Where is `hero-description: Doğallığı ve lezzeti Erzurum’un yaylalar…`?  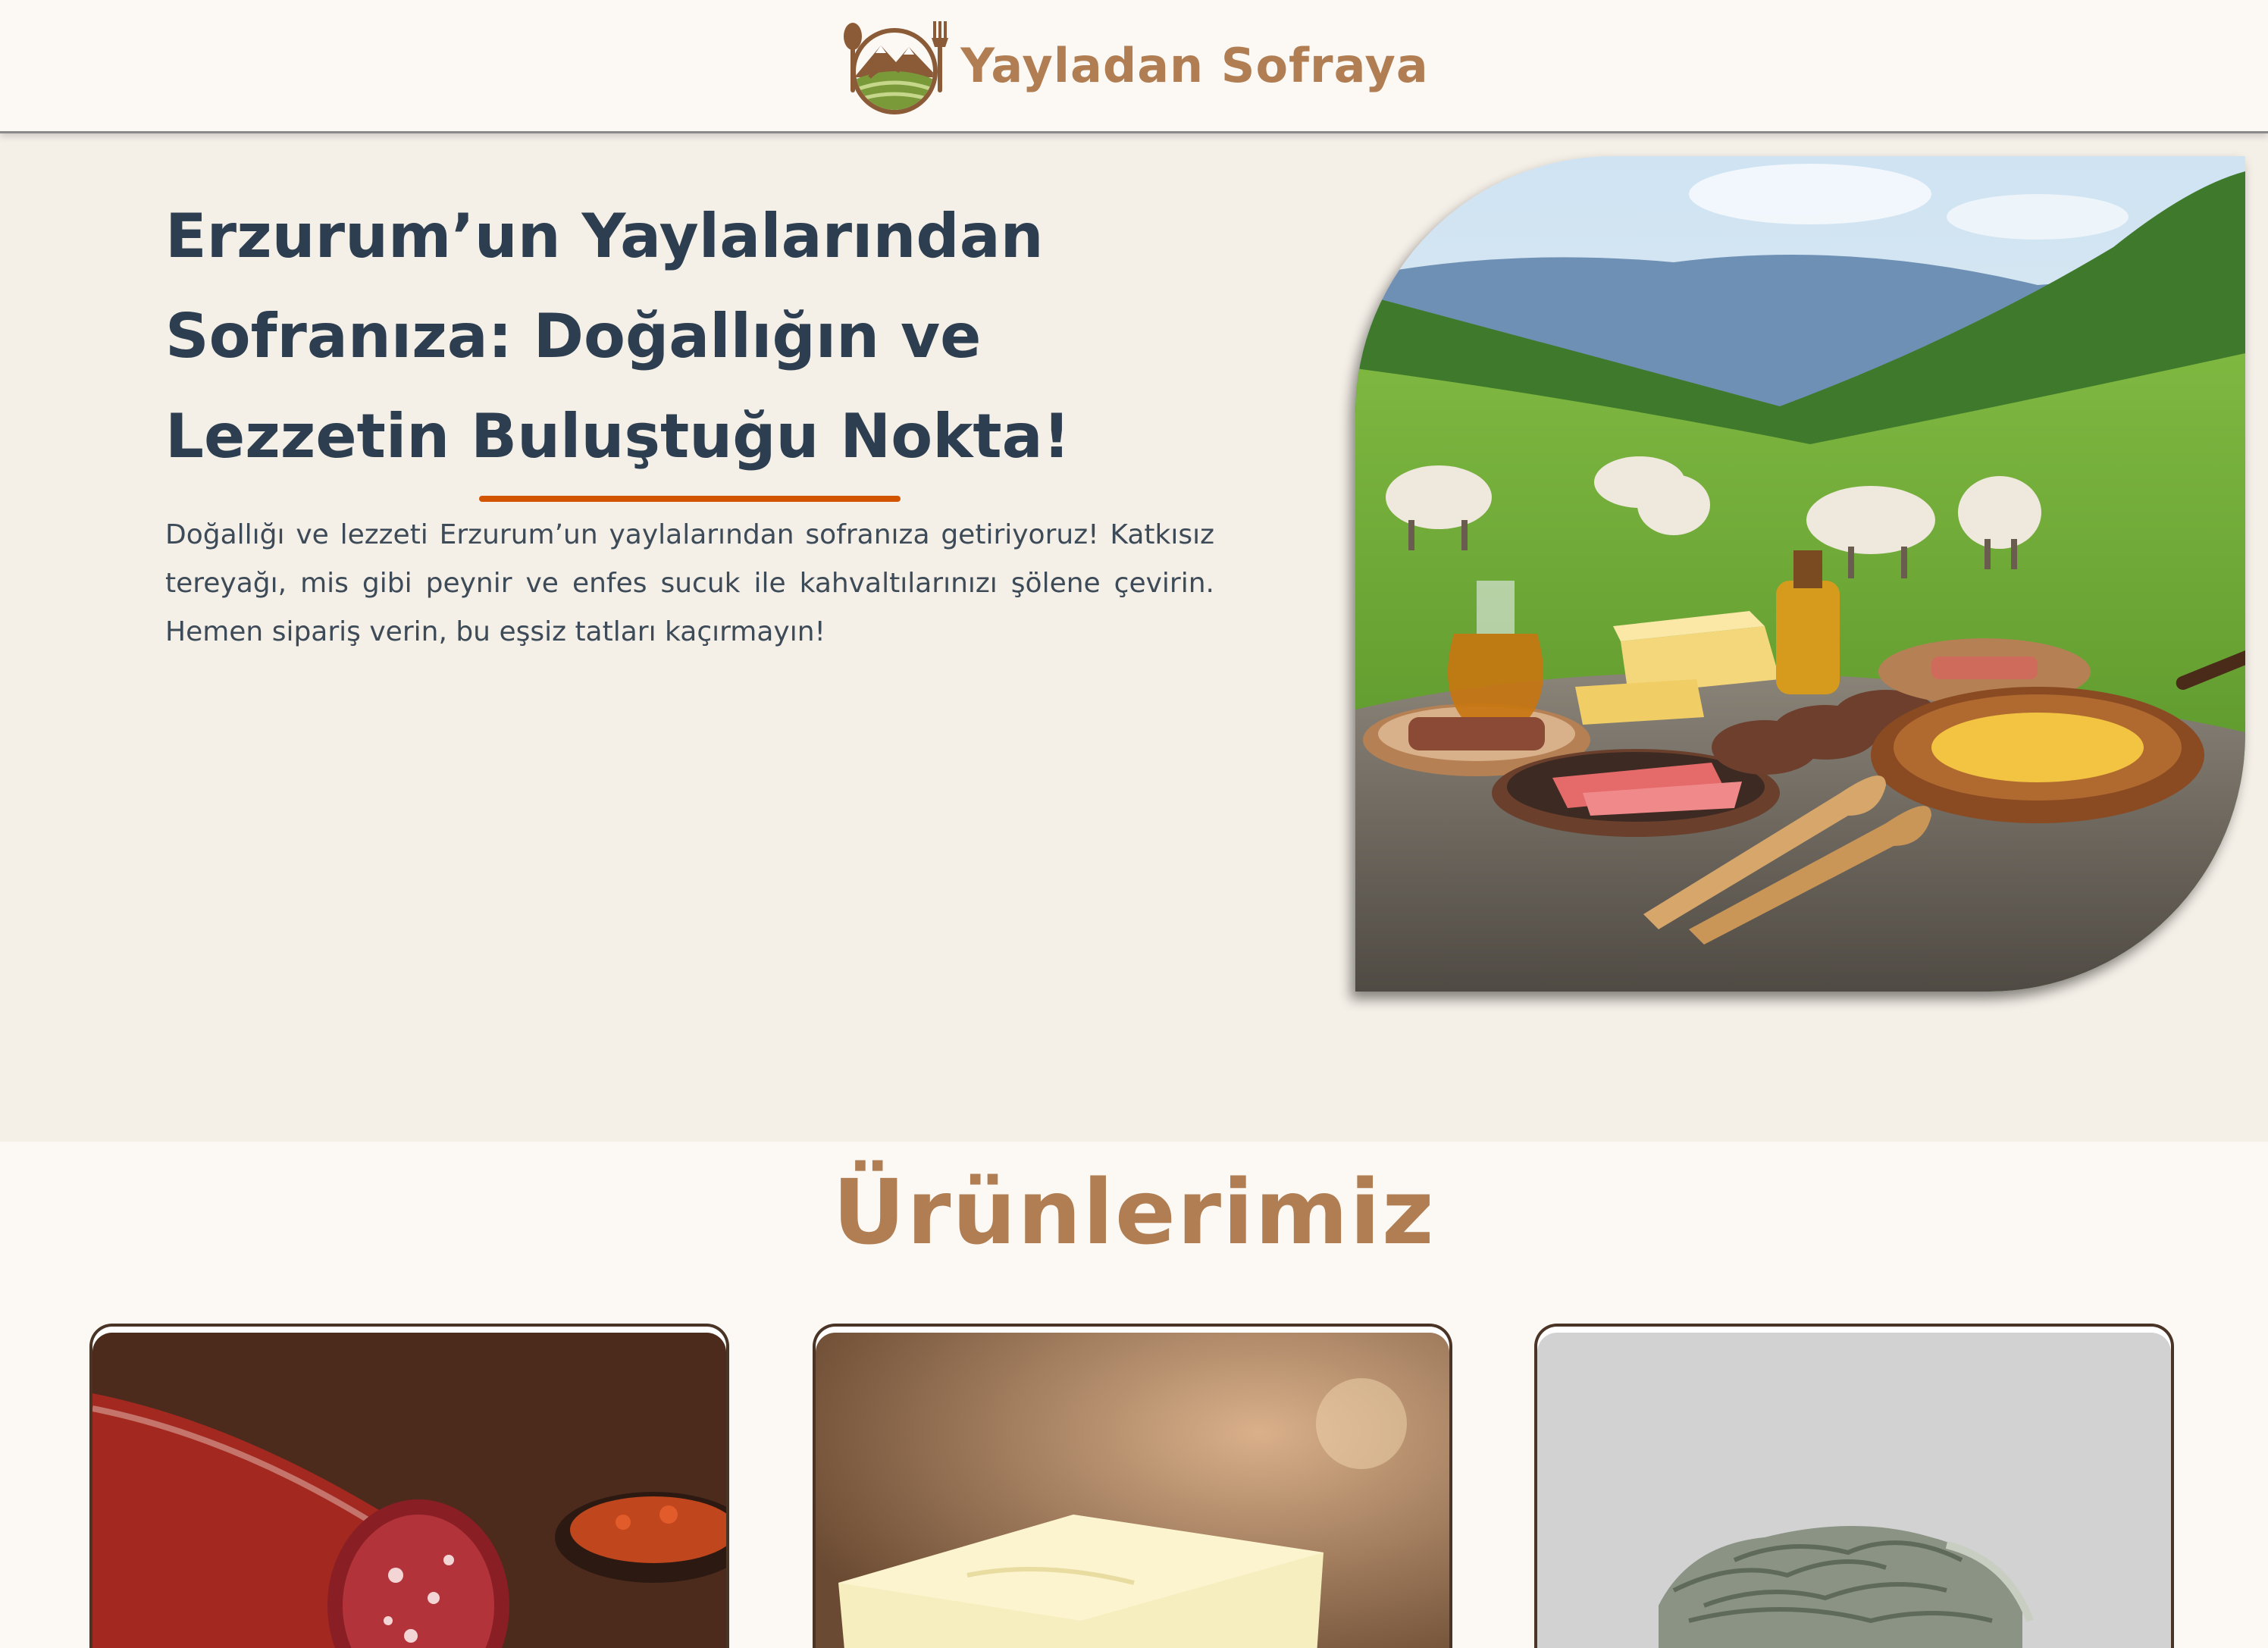 hero-description: Doğallığı ve lezzeti Erzurum’un yaylalar… is located at coordinates (689, 583).